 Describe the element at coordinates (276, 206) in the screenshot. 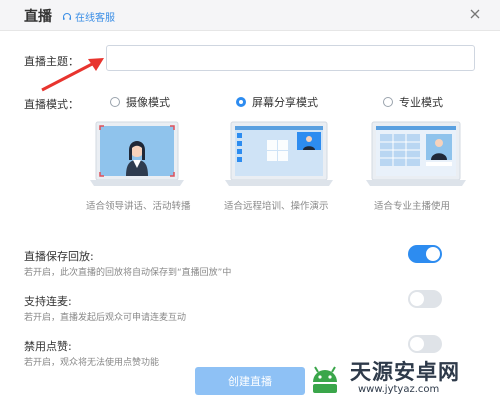

I see `screen-share-mode-desc: 适合远程培训、操作演示` at that location.